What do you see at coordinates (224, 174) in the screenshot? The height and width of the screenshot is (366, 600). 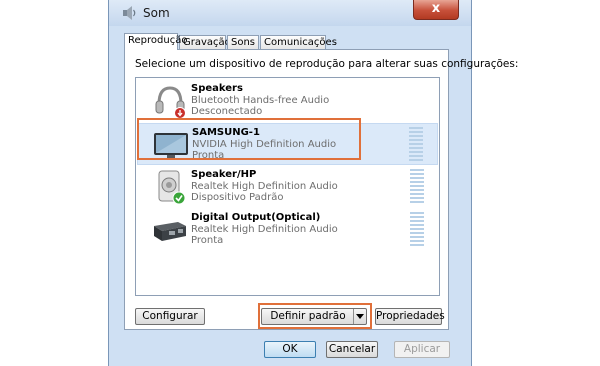 I see `device-name: Speaker/HP` at bounding box center [224, 174].